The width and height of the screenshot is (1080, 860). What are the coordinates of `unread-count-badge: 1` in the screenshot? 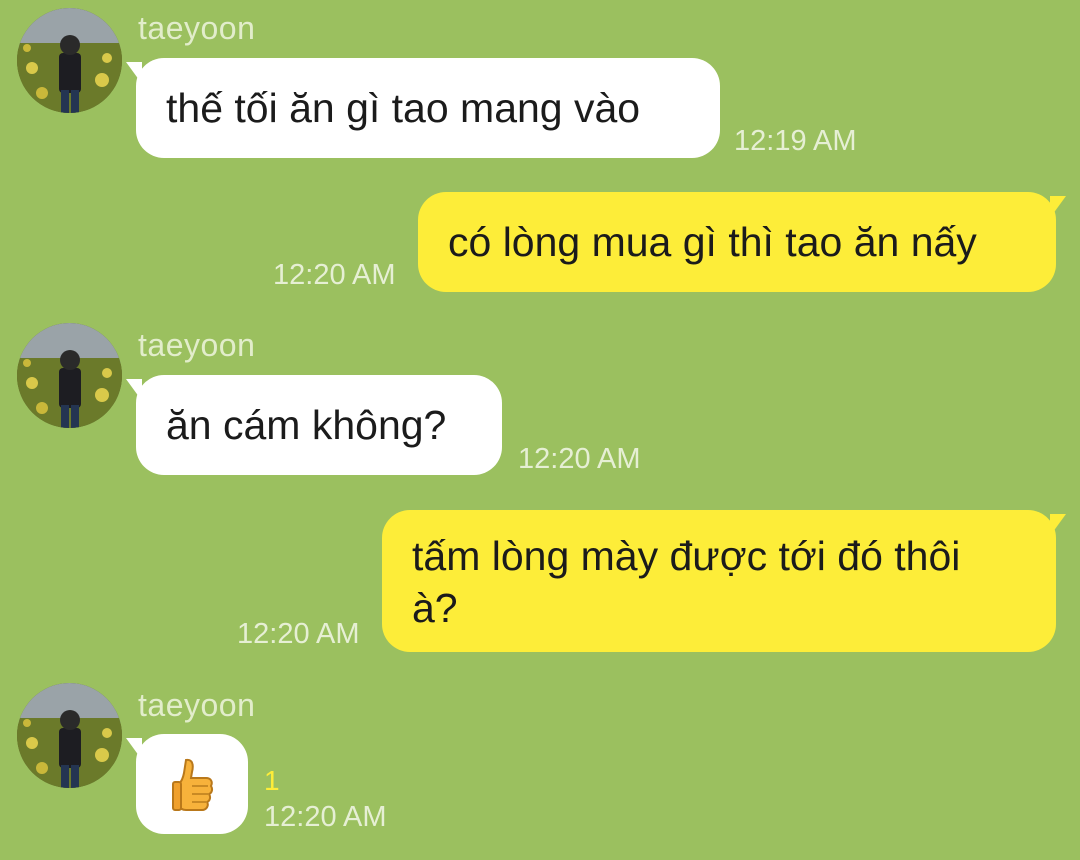 It's located at (272, 780).